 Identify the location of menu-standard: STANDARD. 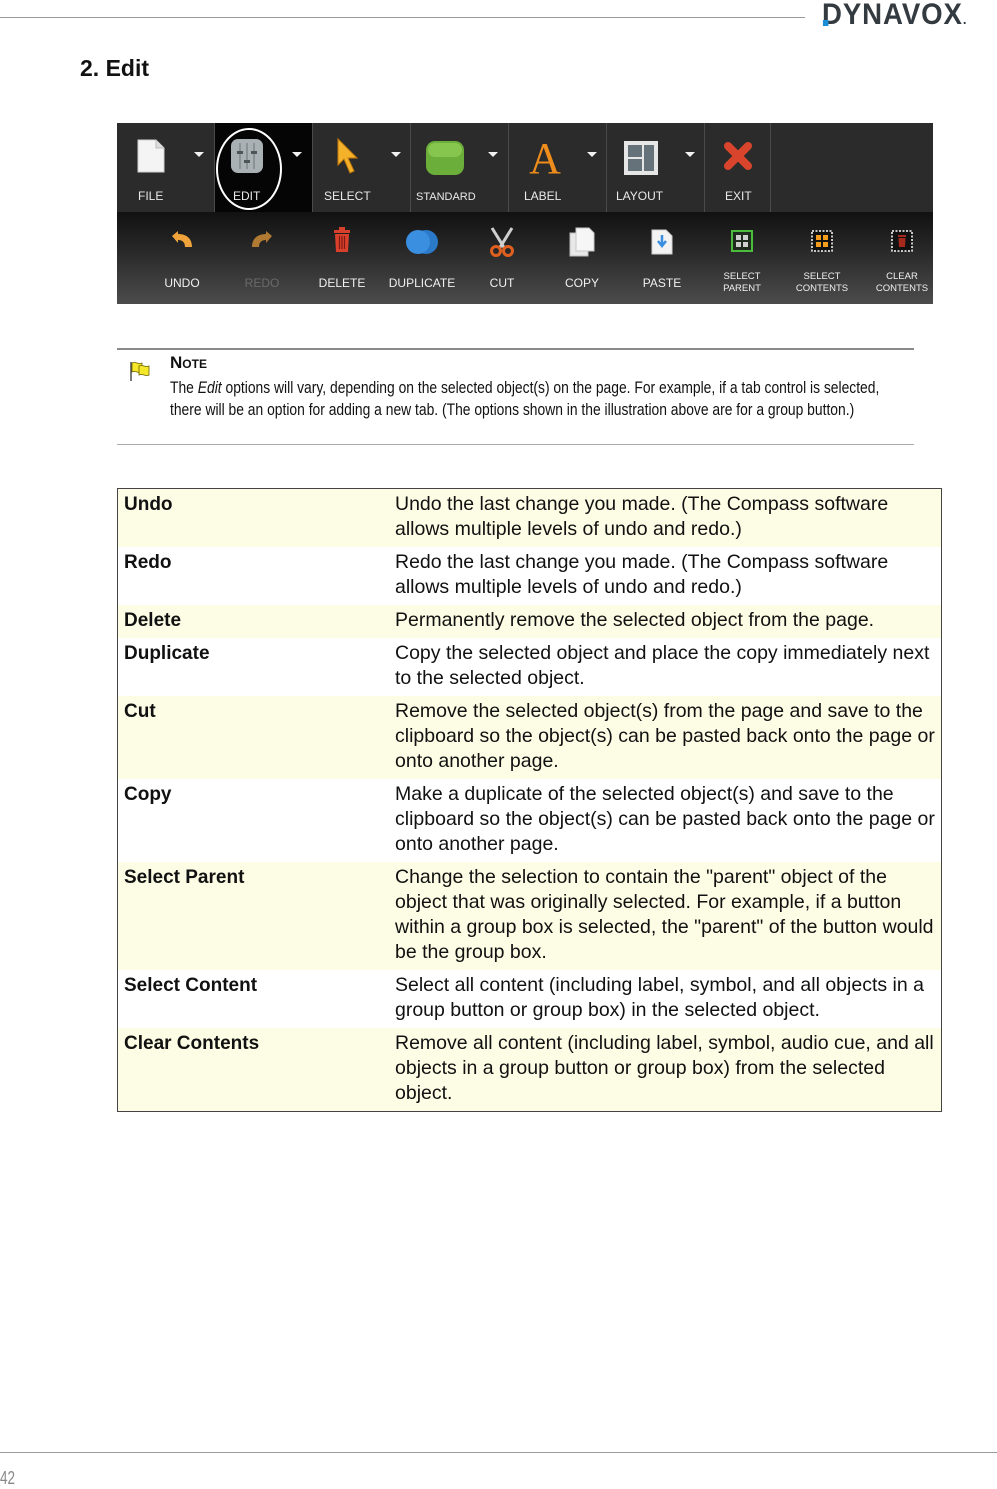
(460, 167).